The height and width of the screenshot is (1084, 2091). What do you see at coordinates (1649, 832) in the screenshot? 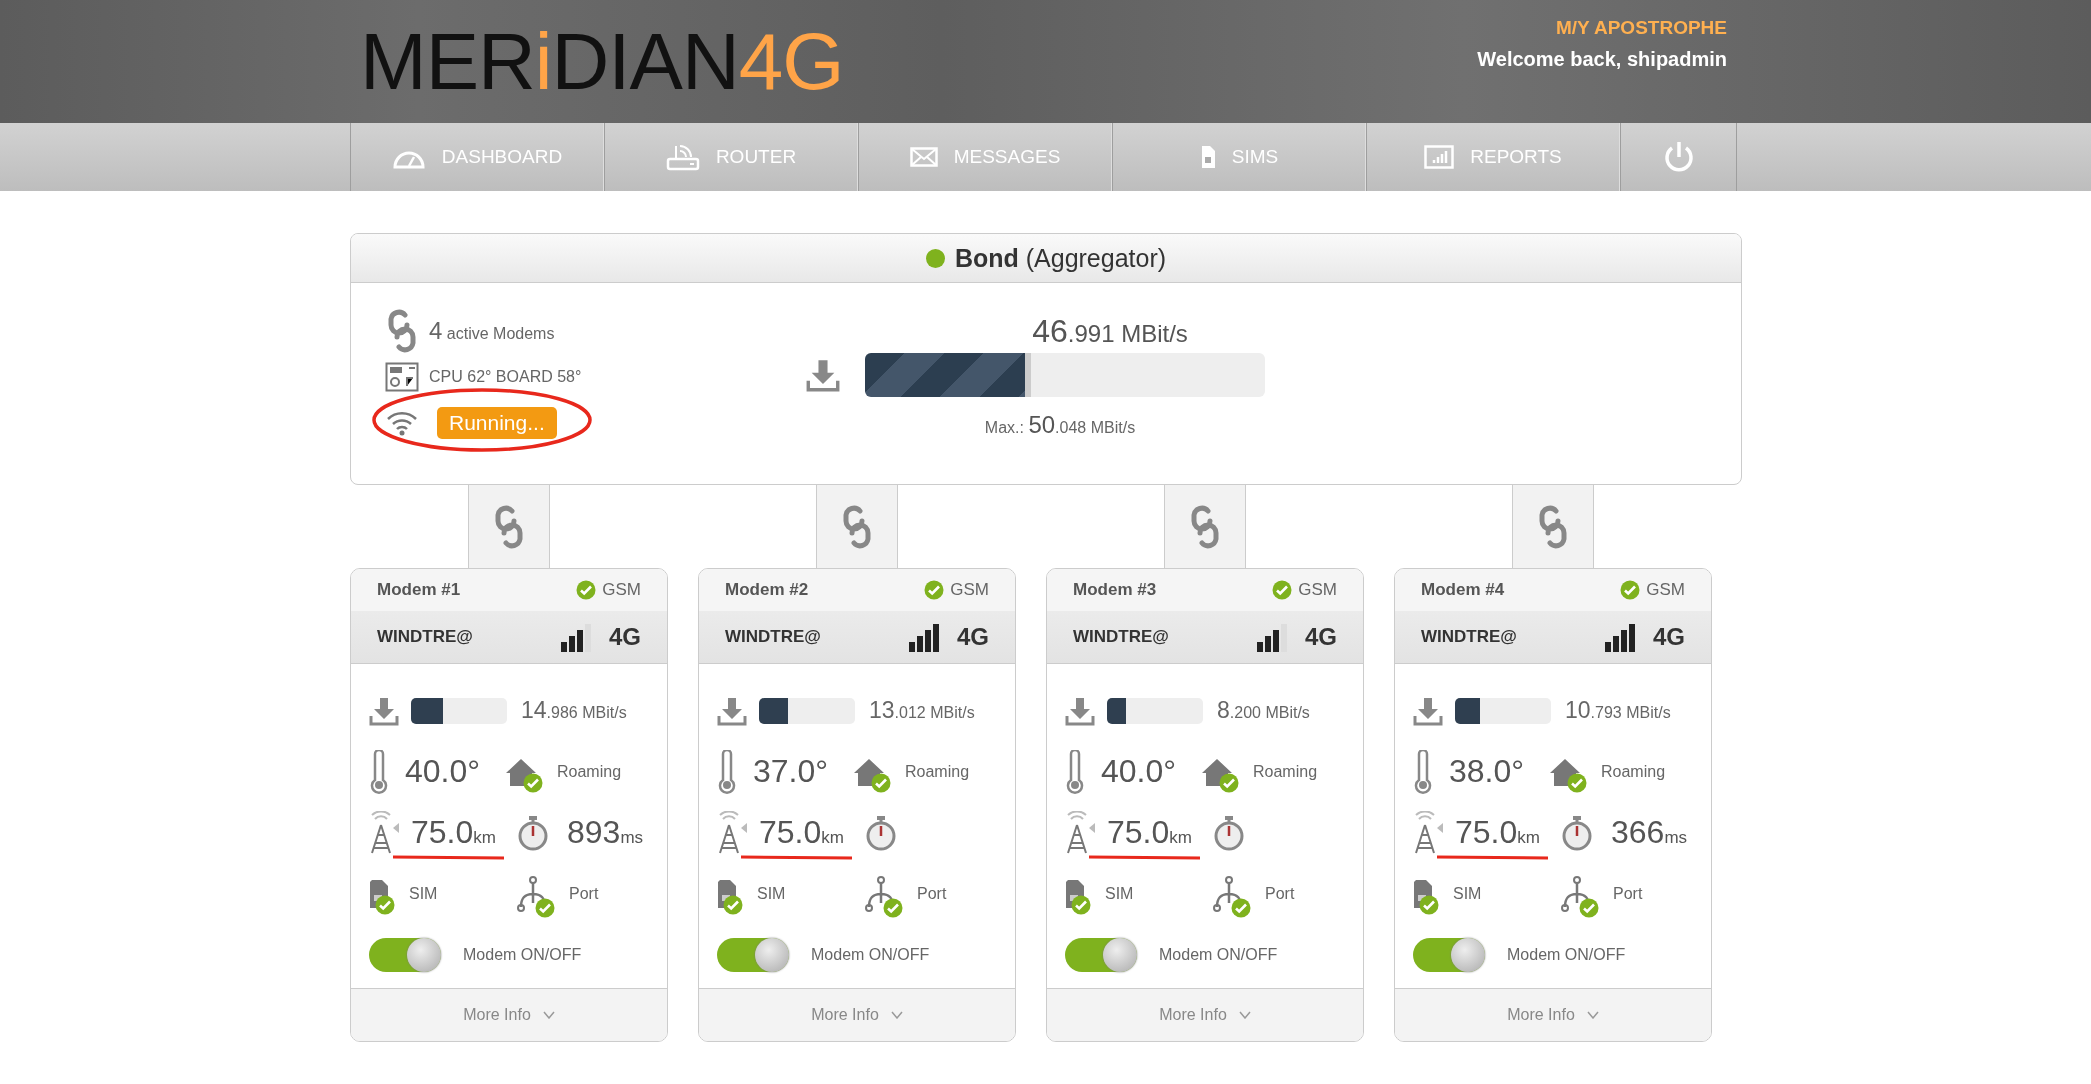
I see `latency-value: 366ms` at bounding box center [1649, 832].